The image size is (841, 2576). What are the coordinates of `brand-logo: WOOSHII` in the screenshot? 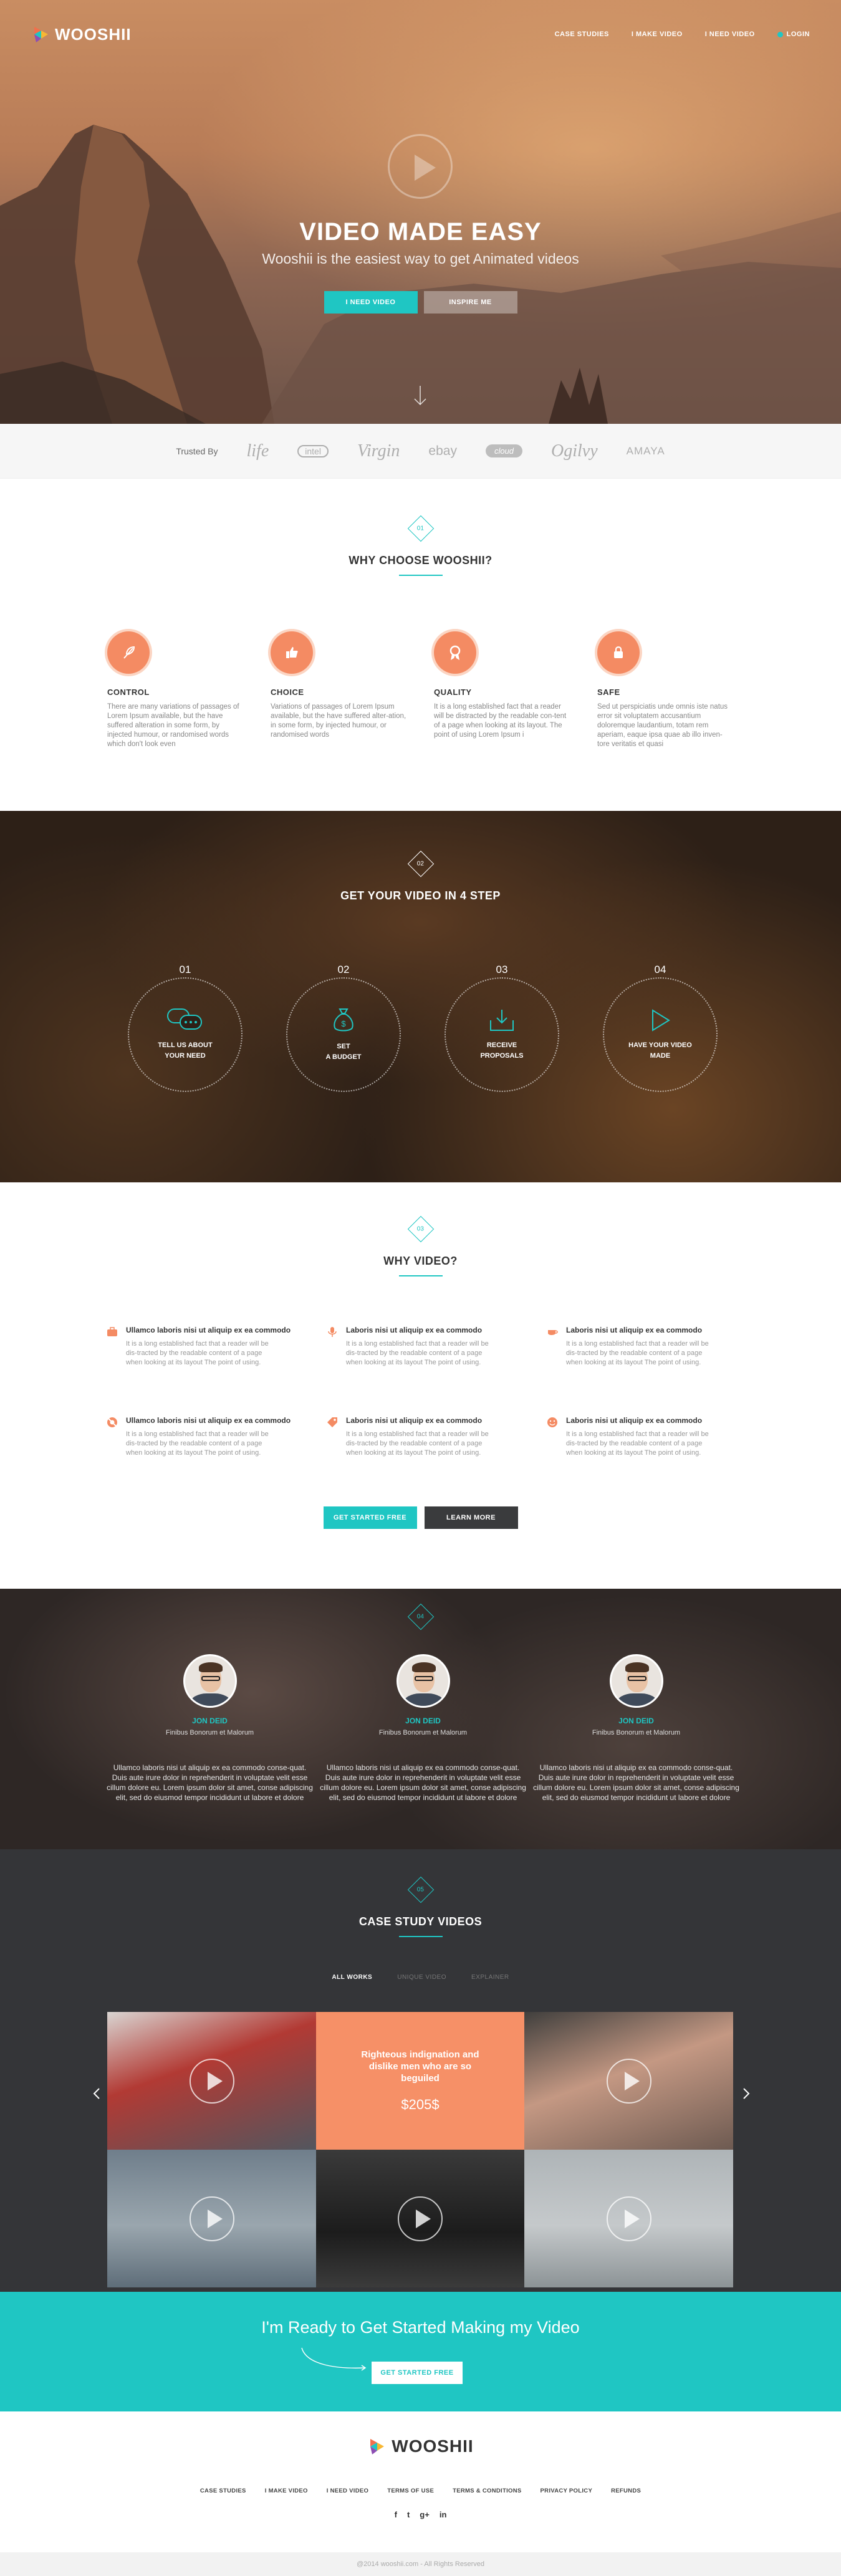 It's located at (81, 34).